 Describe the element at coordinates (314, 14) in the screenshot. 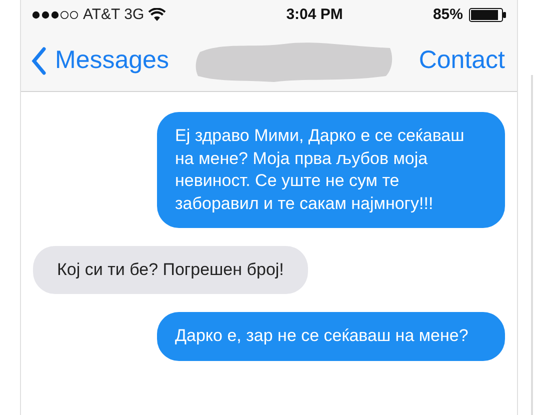

I see `clock-time: 3:04 PM` at that location.